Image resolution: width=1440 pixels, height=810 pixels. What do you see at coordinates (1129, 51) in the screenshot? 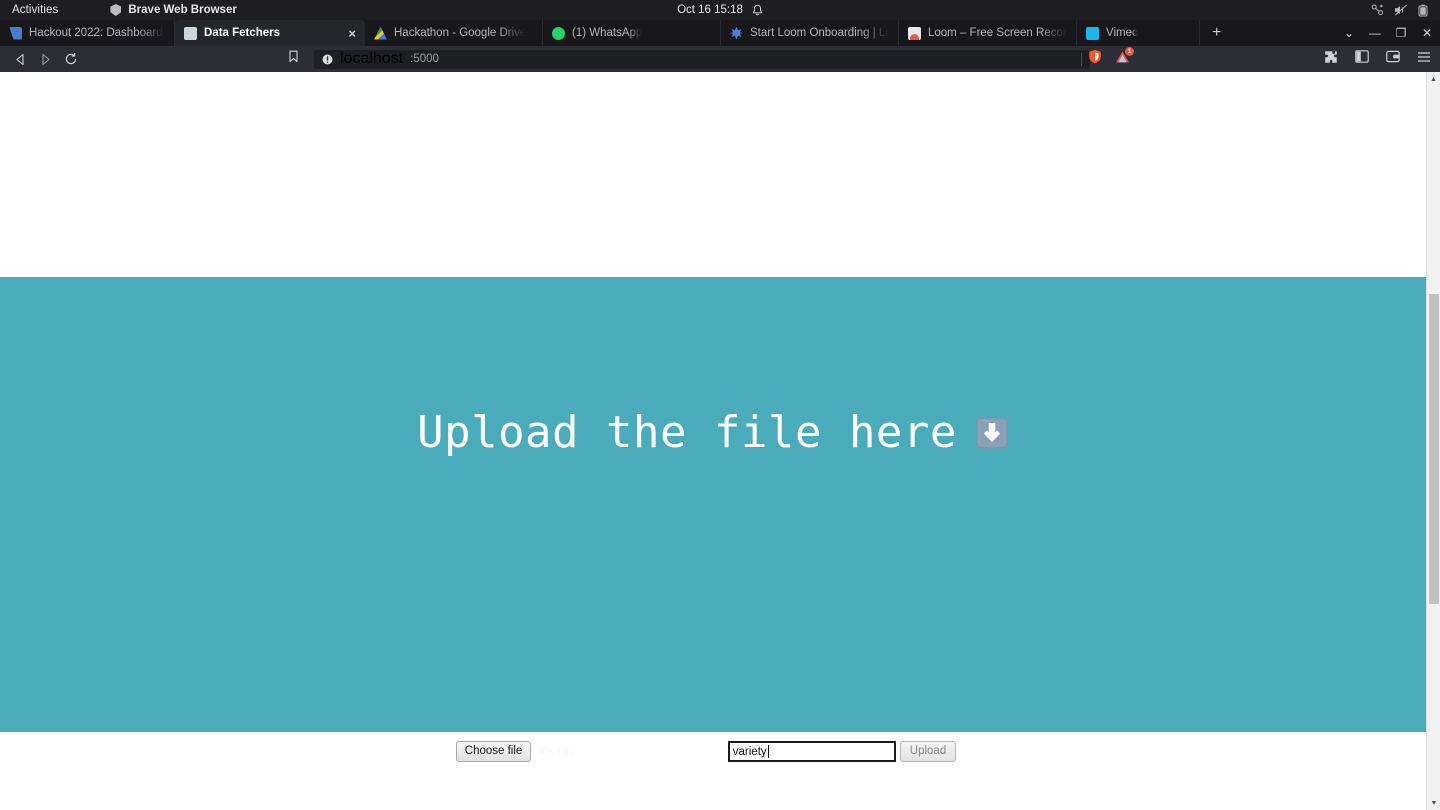
I see `extension-badge: 1` at bounding box center [1129, 51].